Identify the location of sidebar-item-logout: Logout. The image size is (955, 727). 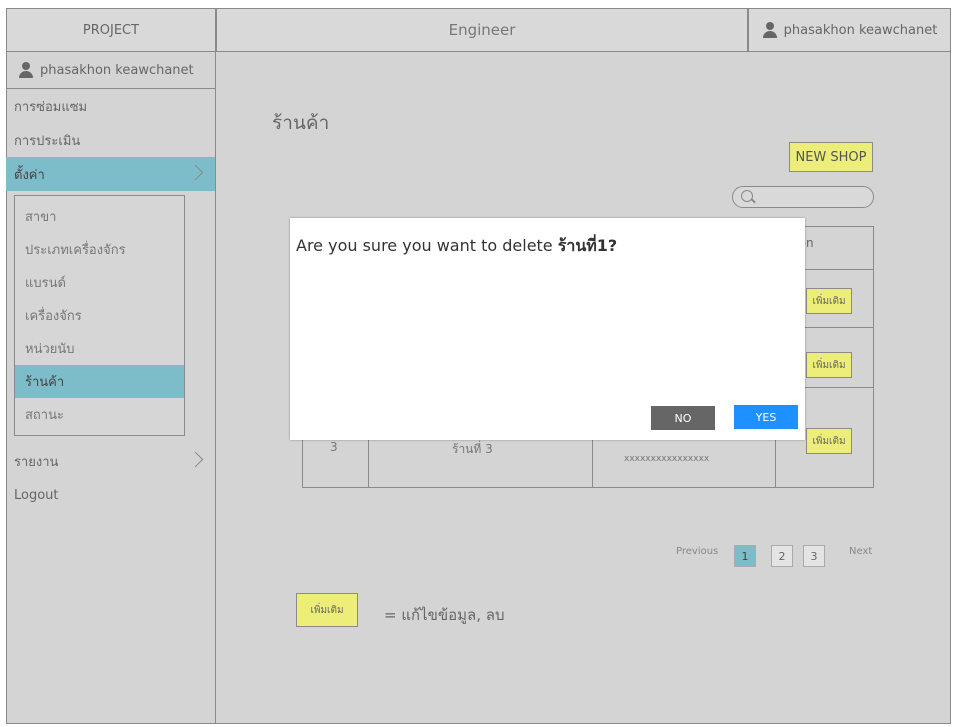
(110, 495).